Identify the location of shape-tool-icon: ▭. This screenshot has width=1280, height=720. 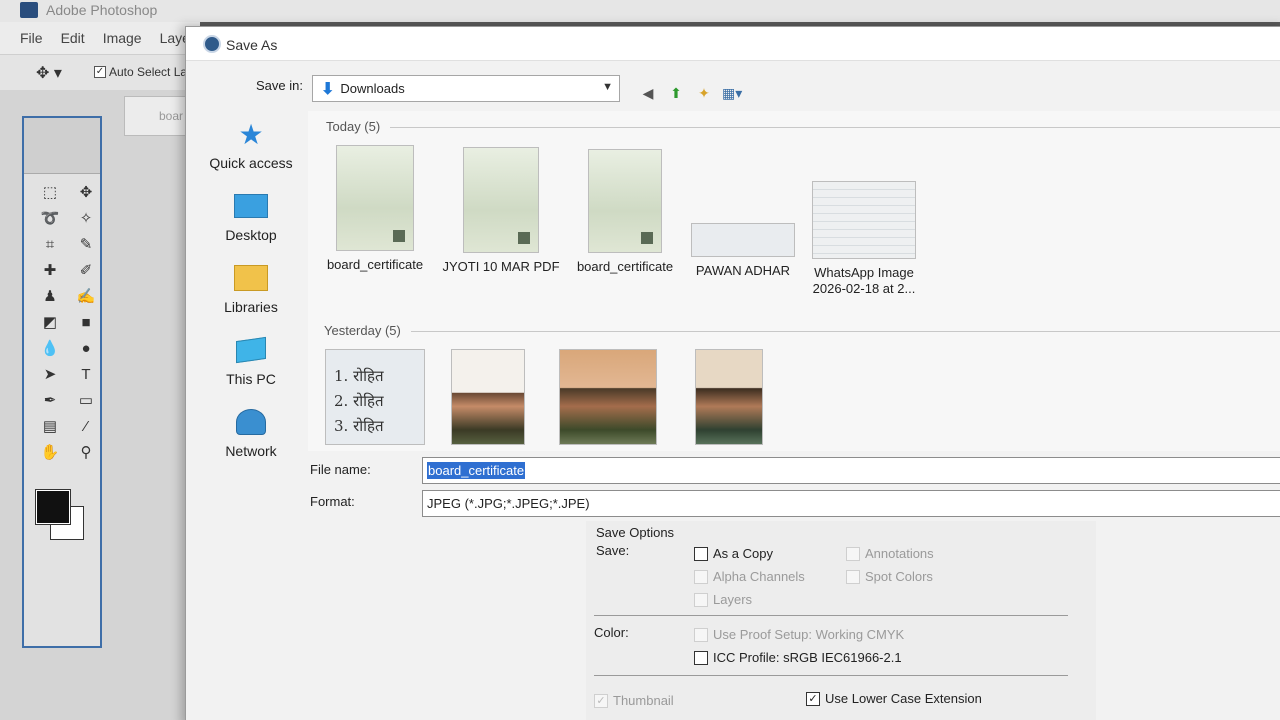
(86, 401).